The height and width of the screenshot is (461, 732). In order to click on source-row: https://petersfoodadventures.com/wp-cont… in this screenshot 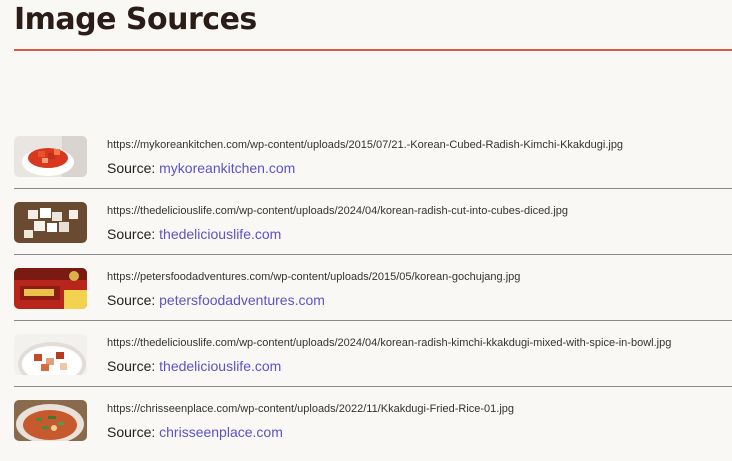, I will do `click(373, 292)`.